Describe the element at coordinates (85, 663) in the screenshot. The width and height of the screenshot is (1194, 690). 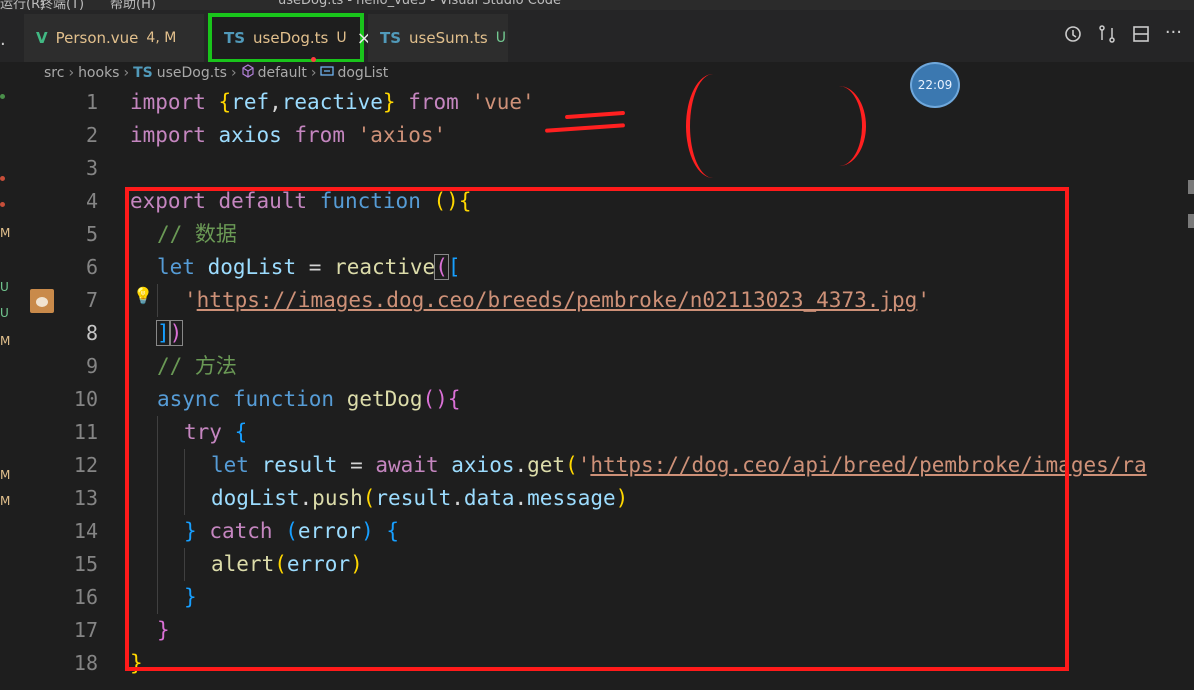
I see `line-number: 18` at that location.